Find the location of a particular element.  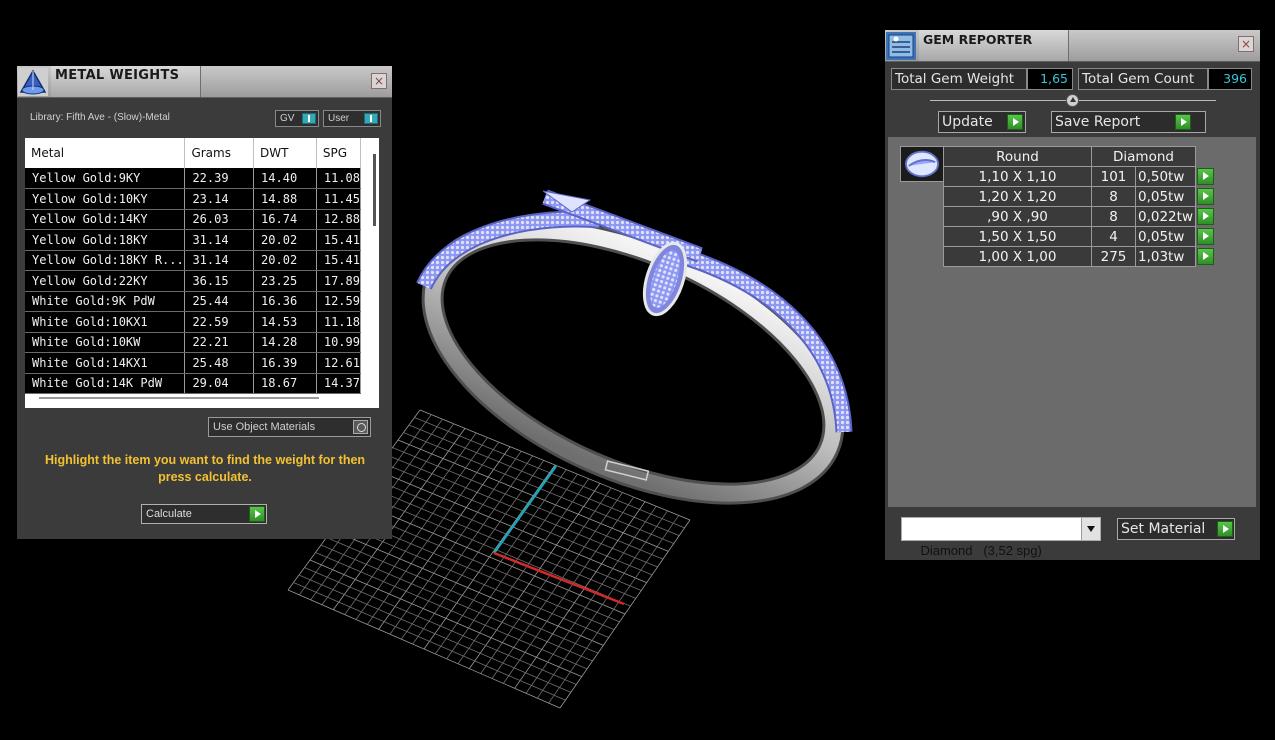

metal-name-cell: Yellow Gold:9KY is located at coordinates (105, 178).